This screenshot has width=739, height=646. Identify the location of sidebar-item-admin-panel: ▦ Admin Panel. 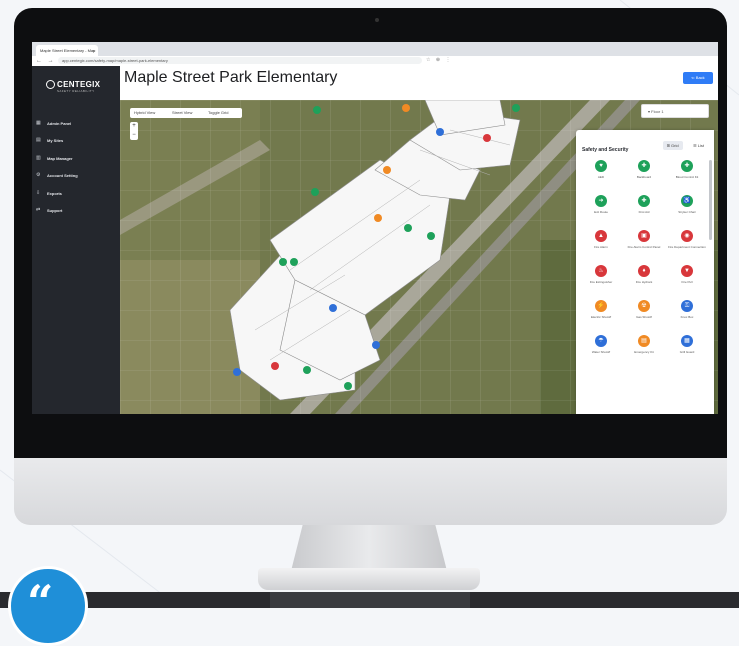
(76, 124).